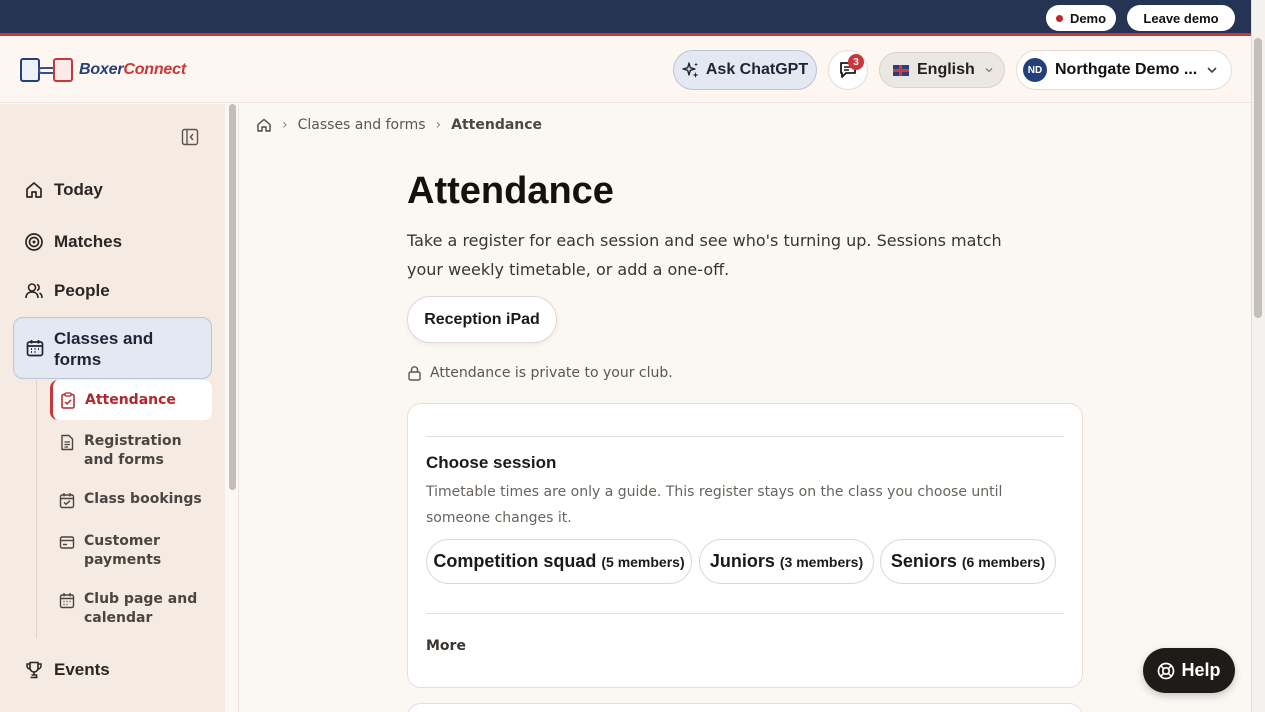 The image size is (1265, 712). What do you see at coordinates (482, 319) in the screenshot?
I see `device-selector-button: Reception iPad` at bounding box center [482, 319].